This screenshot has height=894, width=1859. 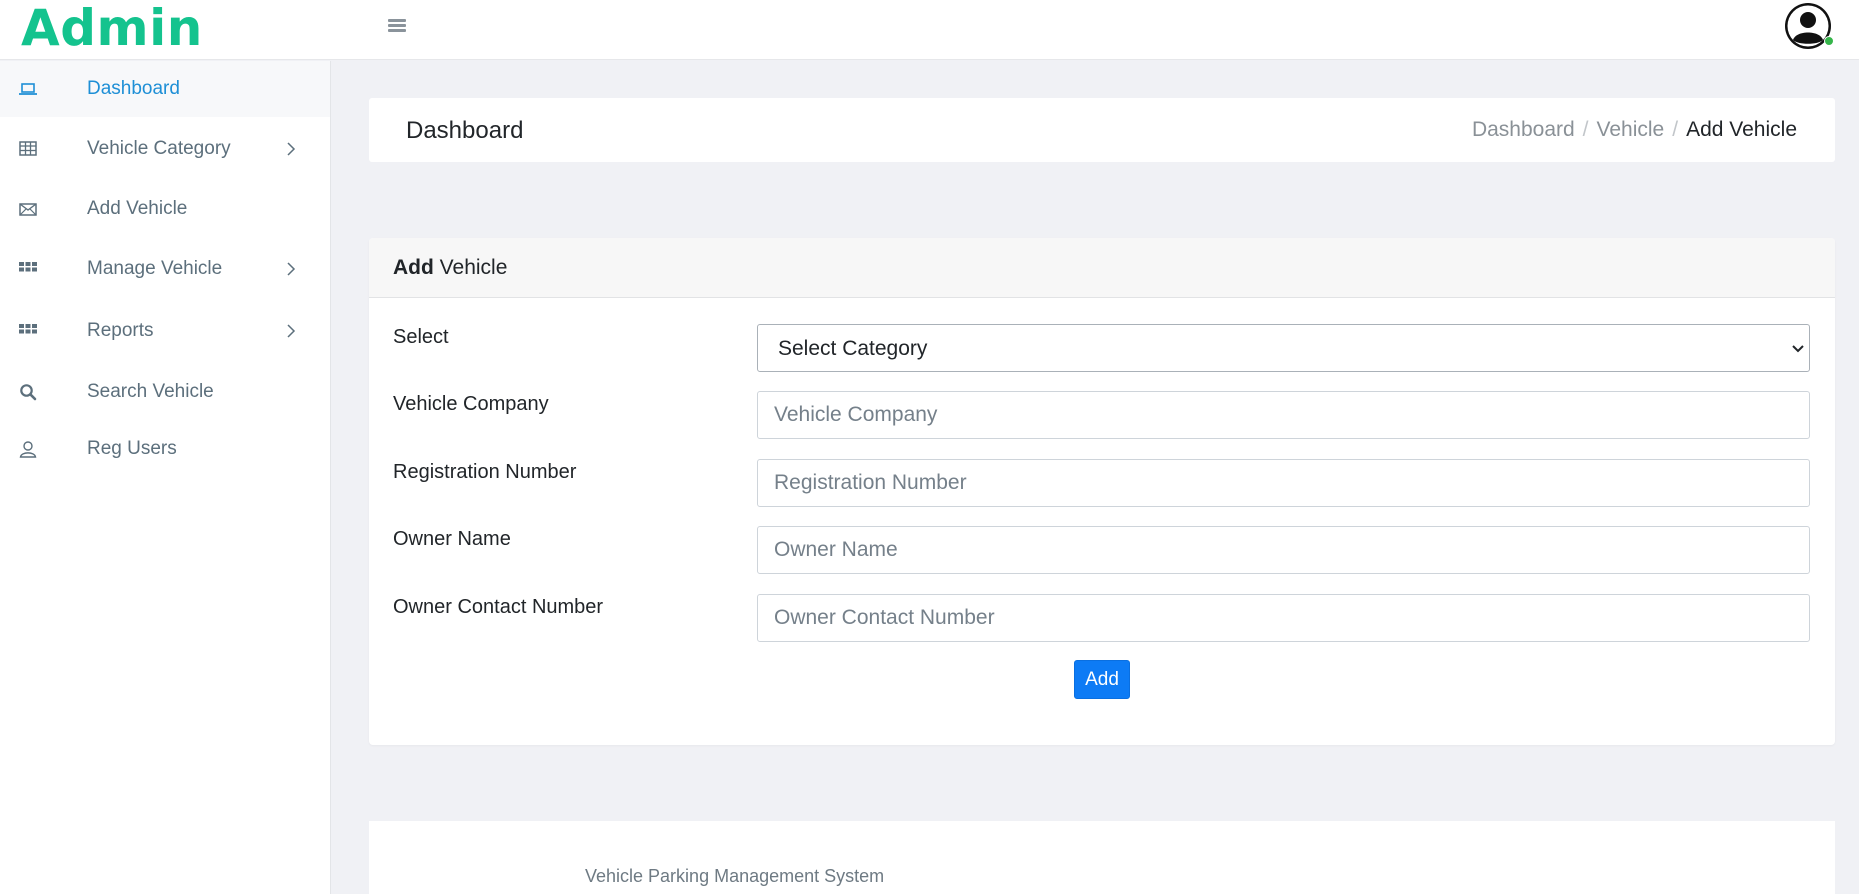 I want to click on category-select: Select Category, so click(x=1283, y=348).